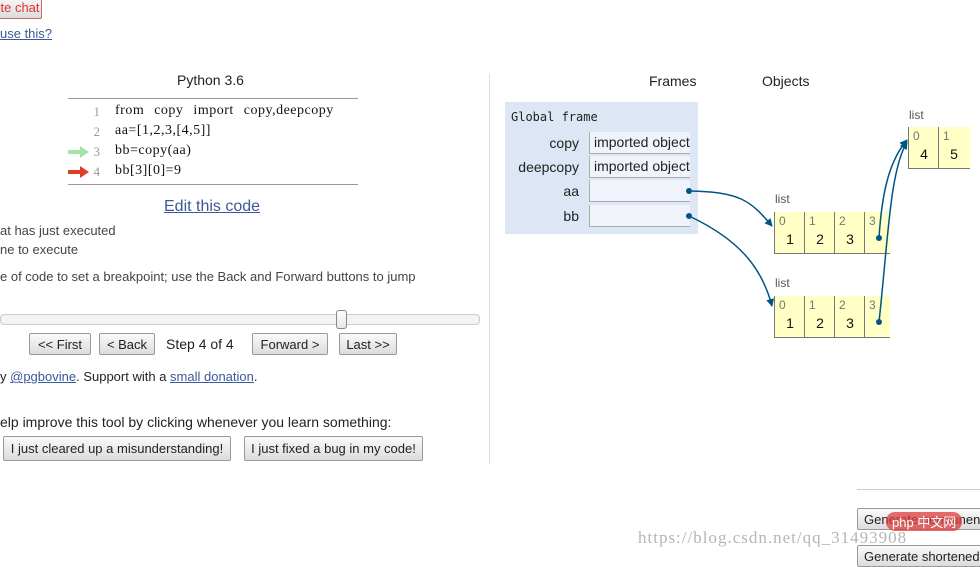  What do you see at coordinates (153, 150) in the screenshot?
I see `code-text: bb=copy(aa)` at bounding box center [153, 150].